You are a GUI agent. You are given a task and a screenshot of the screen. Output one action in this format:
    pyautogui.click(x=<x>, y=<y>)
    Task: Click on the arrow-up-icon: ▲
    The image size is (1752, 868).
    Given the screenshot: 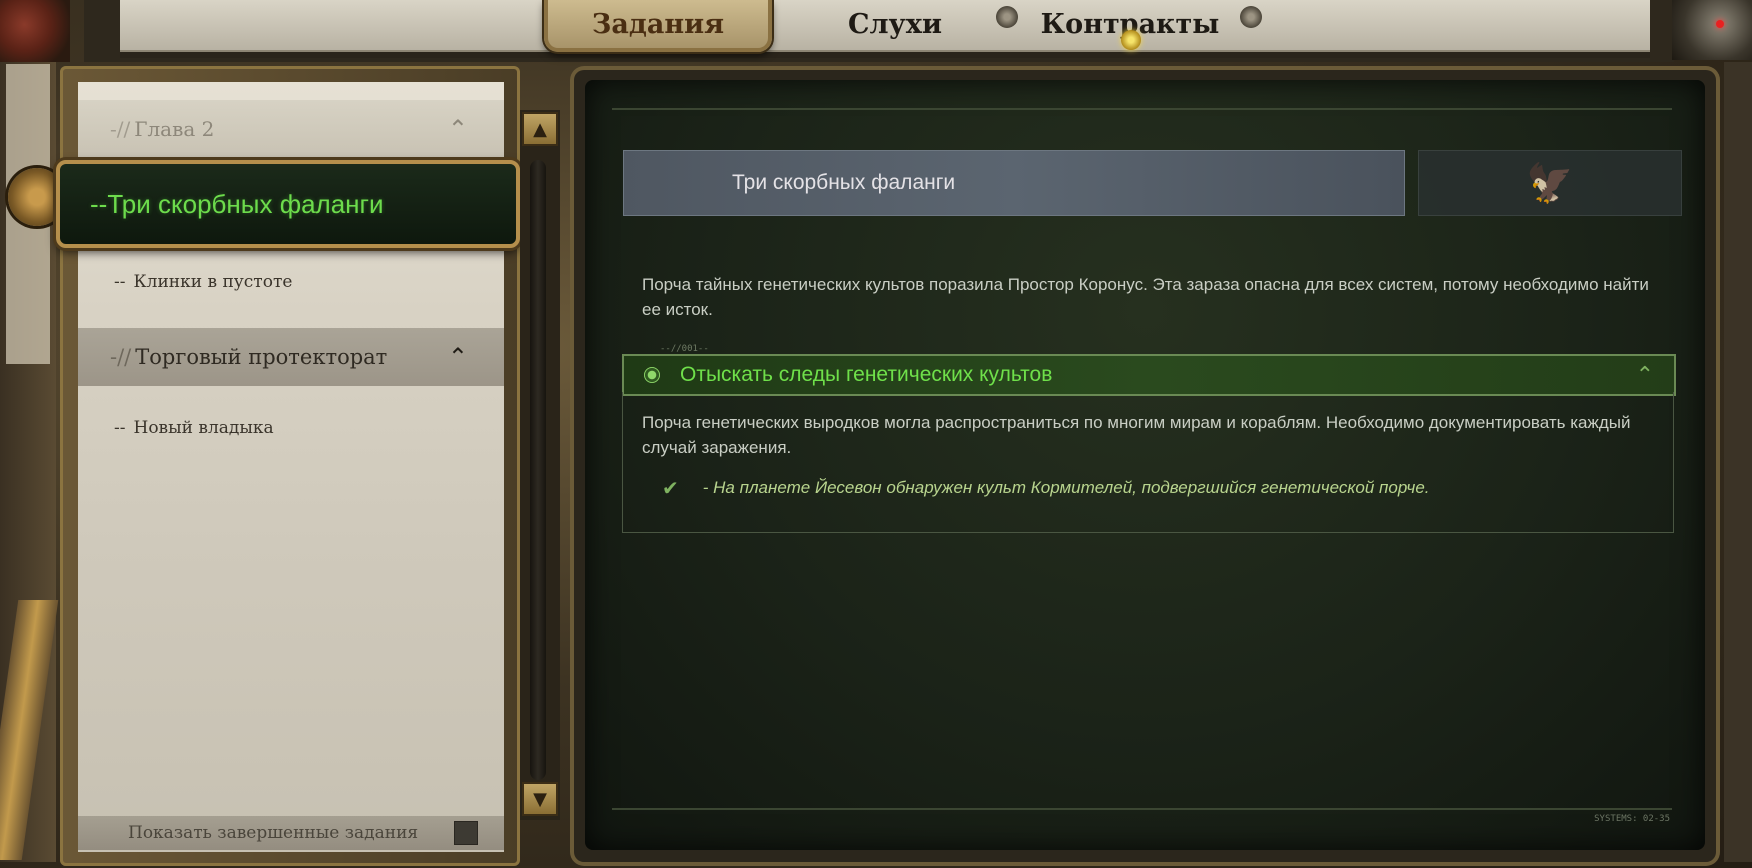 What is the action you would take?
    pyautogui.click(x=540, y=129)
    